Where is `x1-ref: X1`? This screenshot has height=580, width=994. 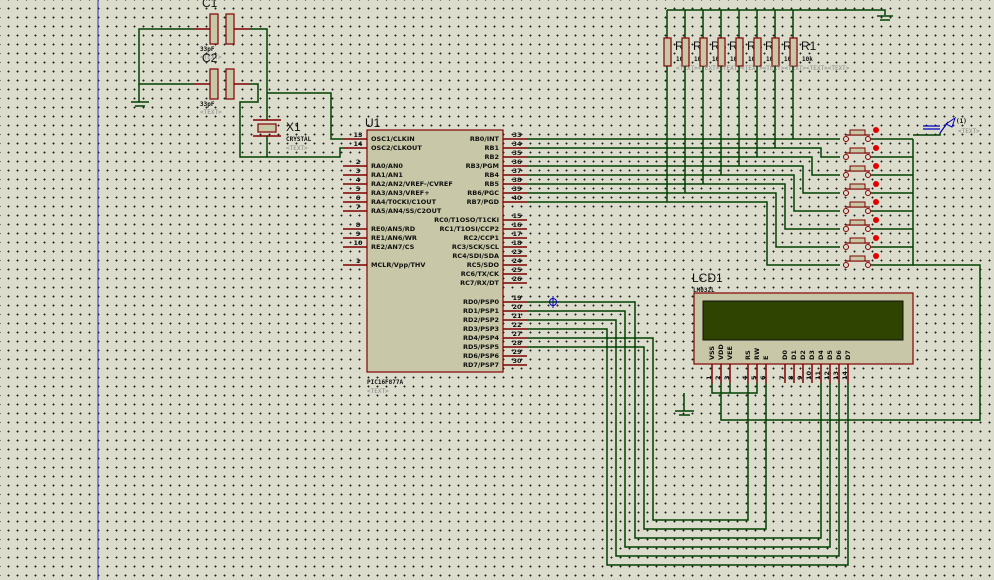
x1-ref: X1 is located at coordinates (293, 127).